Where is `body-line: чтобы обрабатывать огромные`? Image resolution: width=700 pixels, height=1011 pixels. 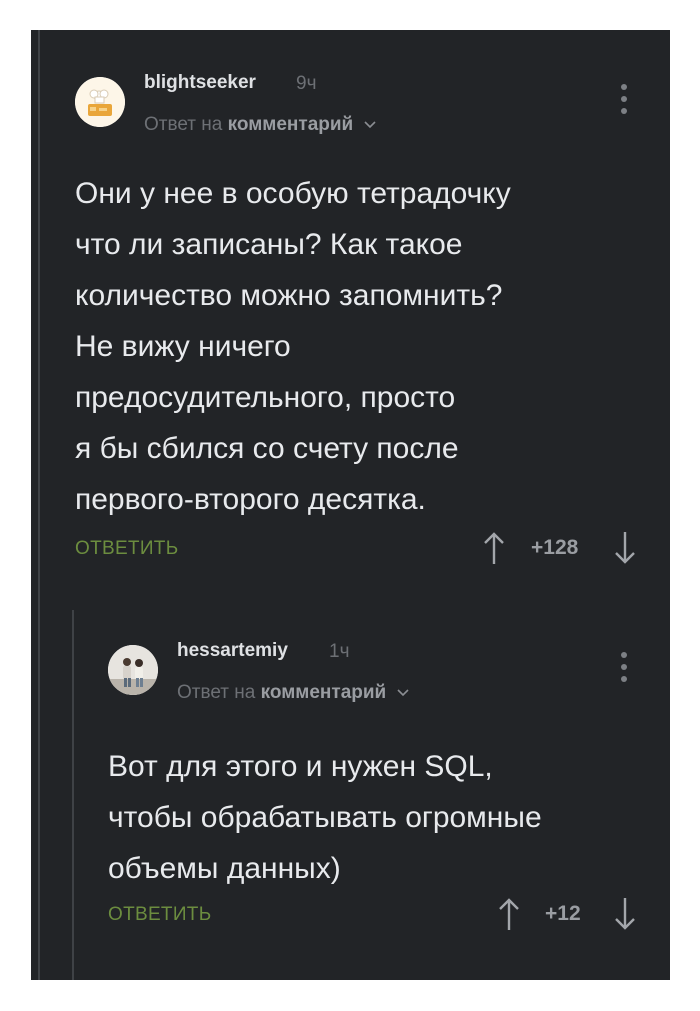
body-line: чтобы обрабатывать огромные is located at coordinates (325, 817).